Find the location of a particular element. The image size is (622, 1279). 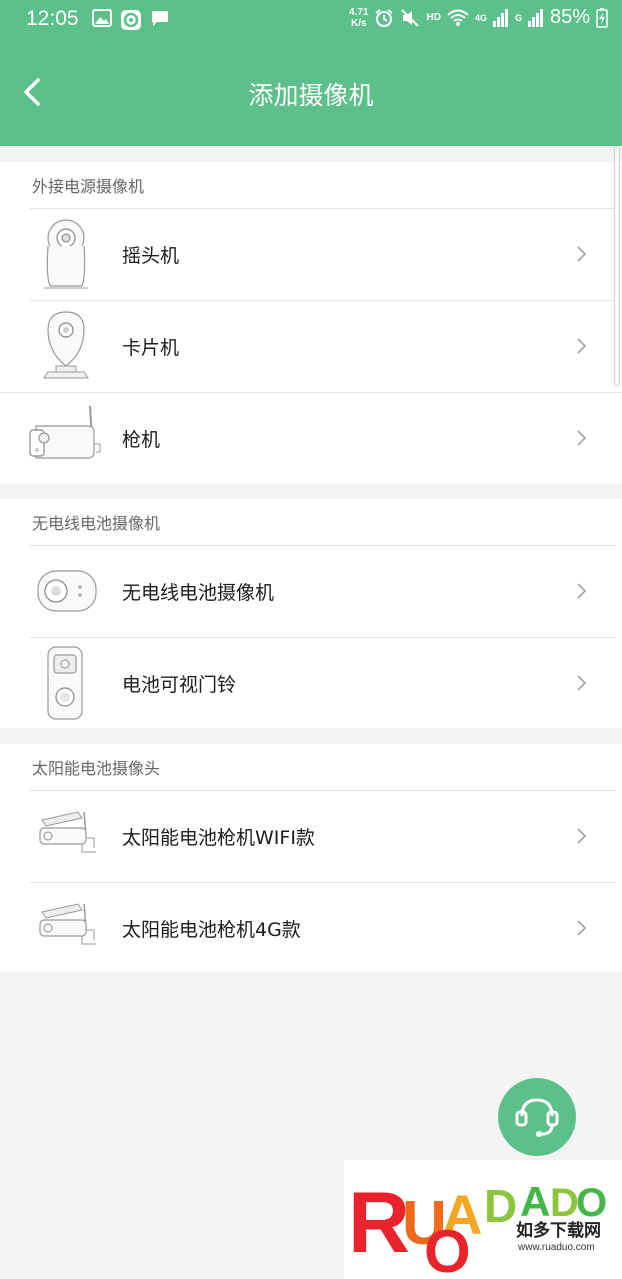

row-label: 无电线电池摄像机 is located at coordinates (198, 592).